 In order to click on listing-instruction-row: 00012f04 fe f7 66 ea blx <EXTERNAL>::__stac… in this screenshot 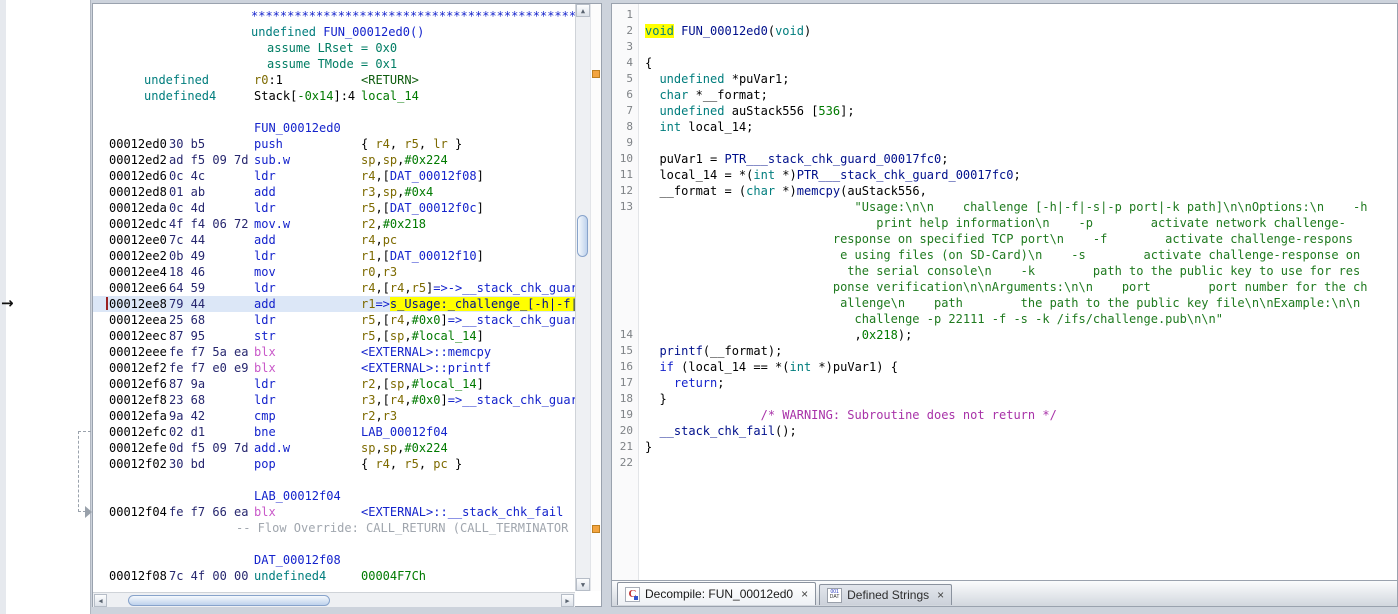, I will do `click(334, 512)`.